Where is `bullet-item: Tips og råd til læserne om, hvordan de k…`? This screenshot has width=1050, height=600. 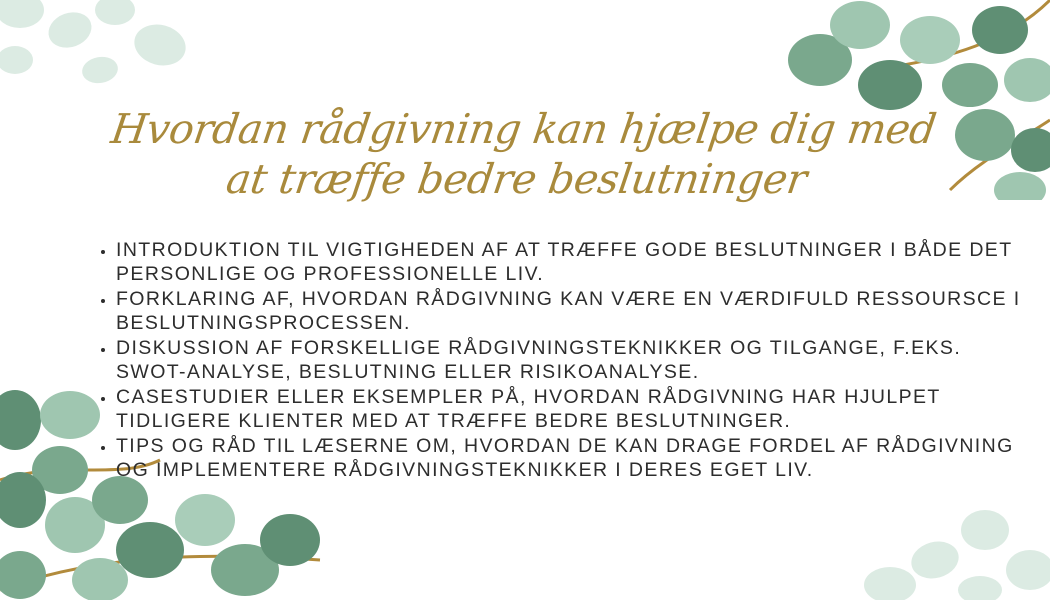 bullet-item: Tips og råd til læserne om, hvordan de k… is located at coordinates (576, 458).